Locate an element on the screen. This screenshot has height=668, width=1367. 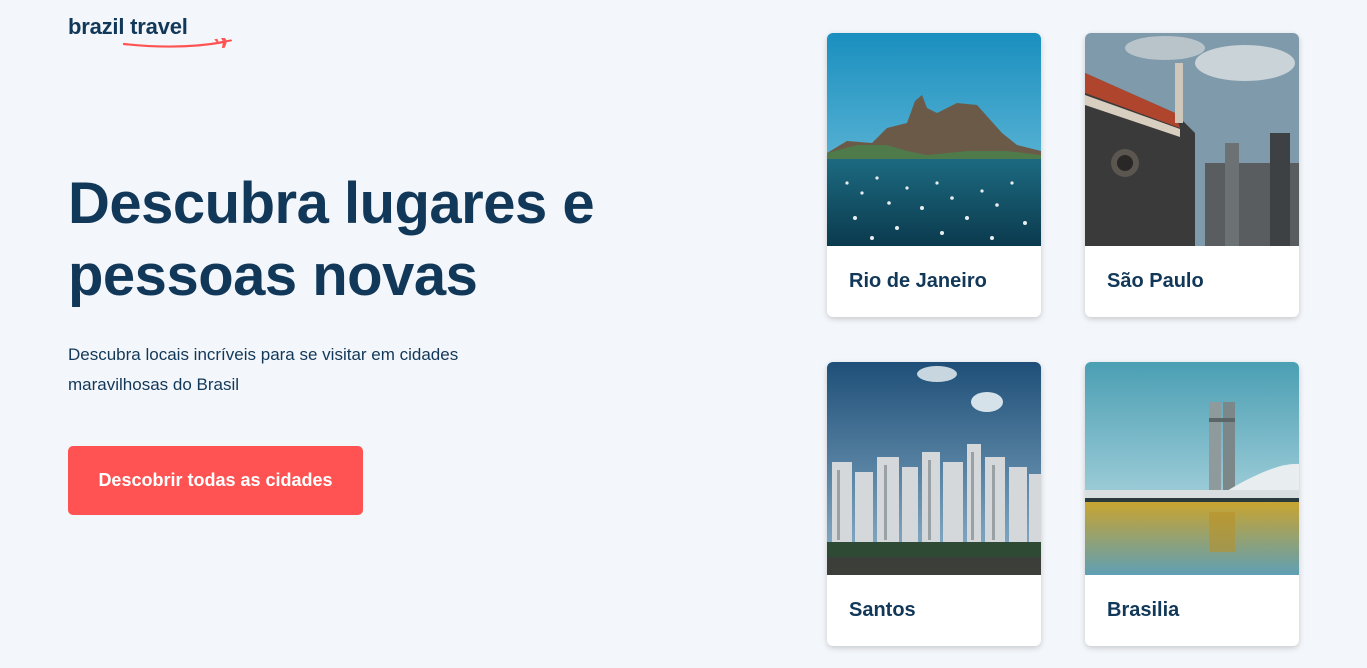
logo-link: brazil travel is located at coordinates (153, 34).